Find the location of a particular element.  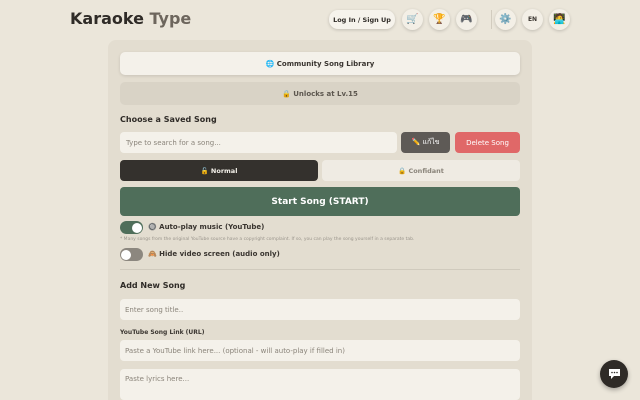

language-button: EN is located at coordinates (532, 19).